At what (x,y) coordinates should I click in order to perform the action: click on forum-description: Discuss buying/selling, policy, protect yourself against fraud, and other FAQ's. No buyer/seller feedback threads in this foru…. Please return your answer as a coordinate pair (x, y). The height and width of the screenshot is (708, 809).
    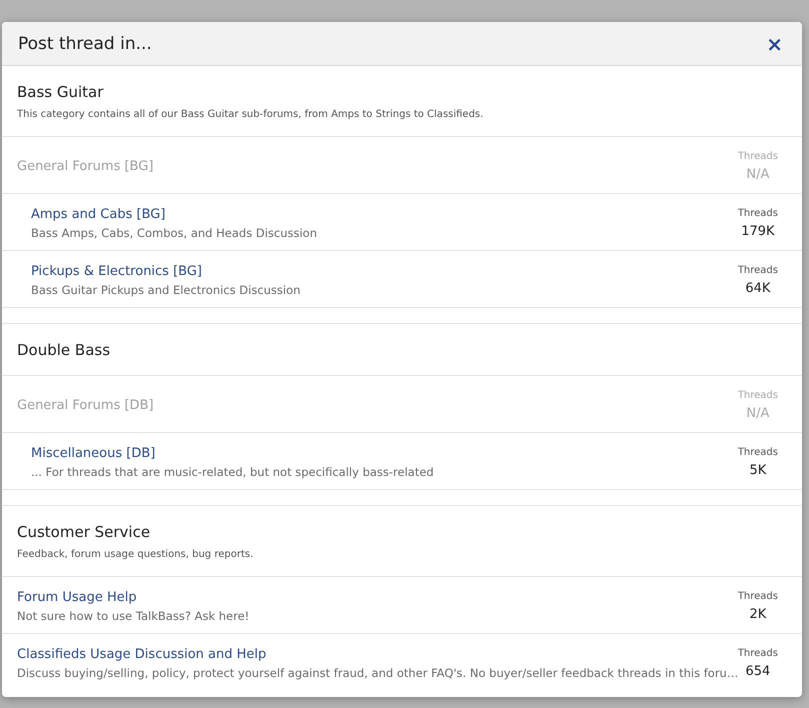
    Looking at the image, I should click on (377, 673).